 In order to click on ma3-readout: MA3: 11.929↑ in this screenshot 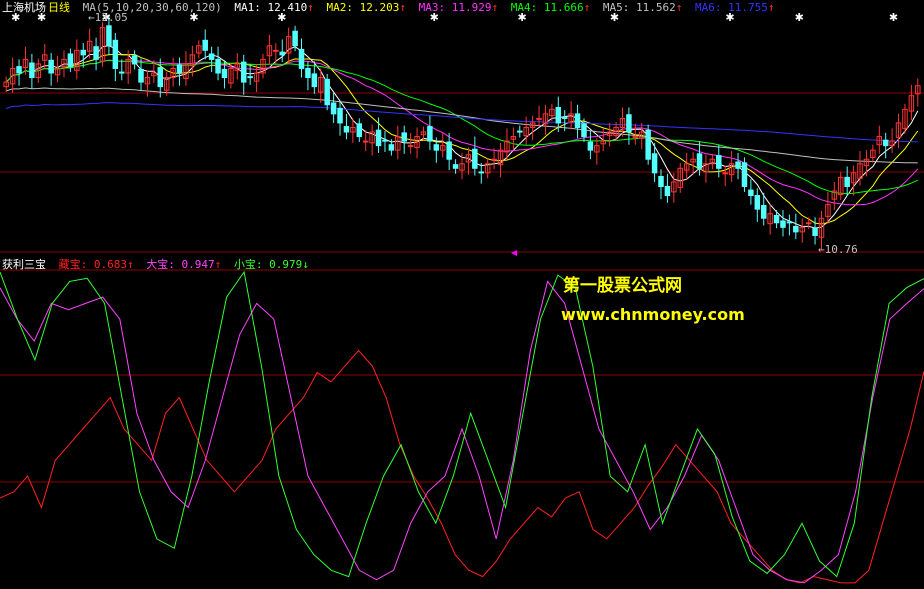, I will do `click(458, 7)`.